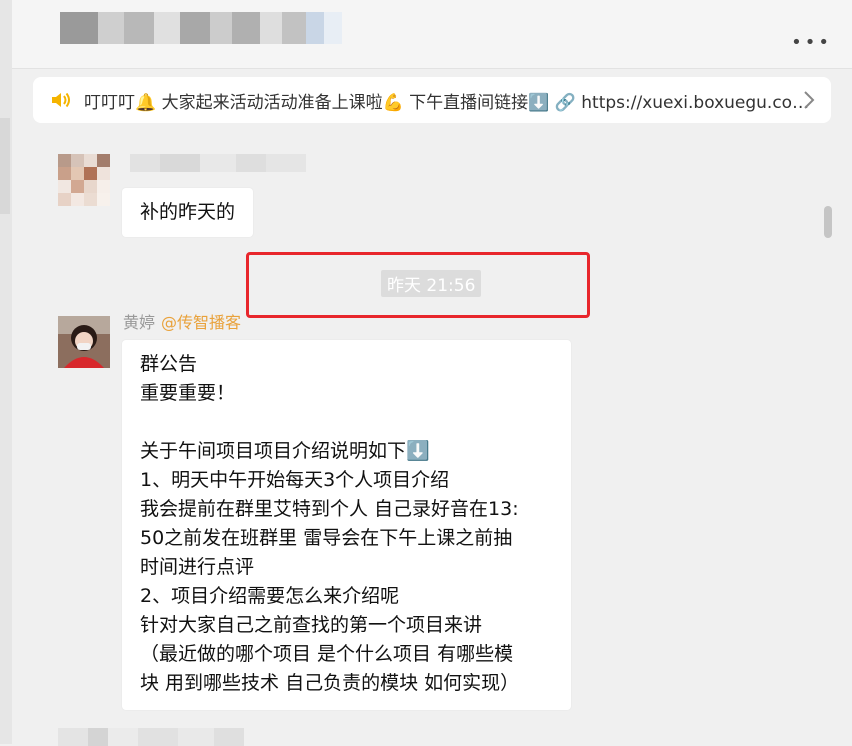  I want to click on announcement-line: 重要重要！, so click(188, 393).